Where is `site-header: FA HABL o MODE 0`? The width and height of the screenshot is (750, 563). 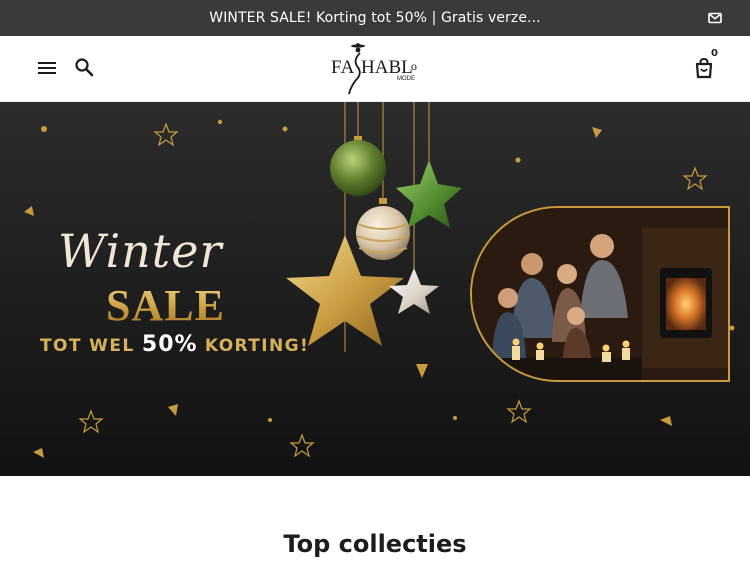
site-header: FA HABL o MODE 0 is located at coordinates (375, 69).